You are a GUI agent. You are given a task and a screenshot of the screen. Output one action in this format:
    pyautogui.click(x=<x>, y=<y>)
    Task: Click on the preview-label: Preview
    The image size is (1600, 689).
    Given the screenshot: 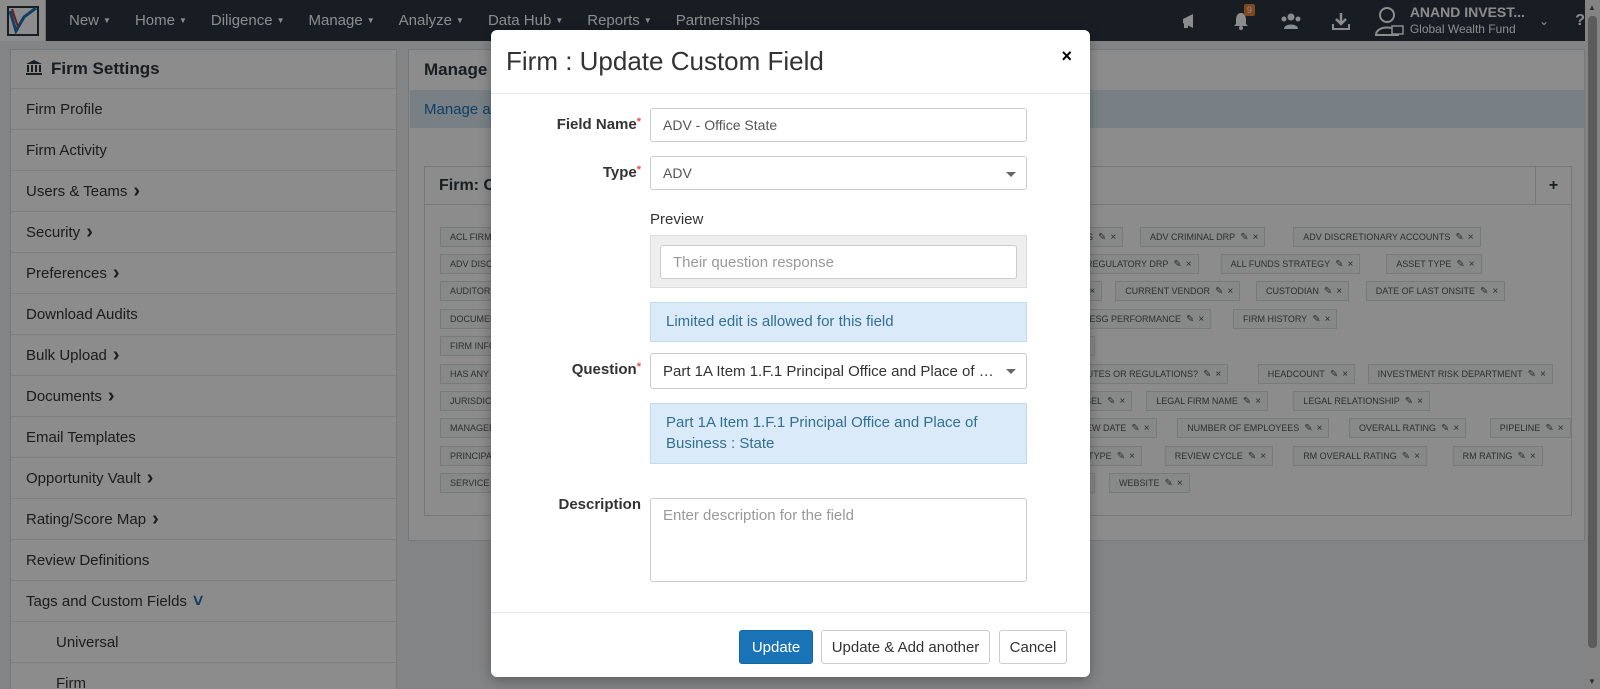 What is the action you would take?
    pyautogui.click(x=677, y=219)
    